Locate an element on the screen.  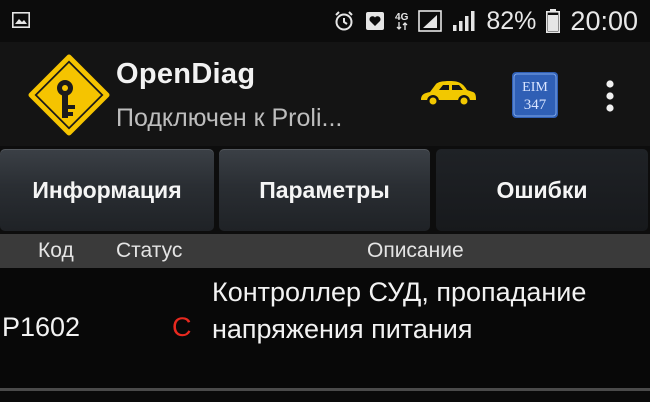
battery-icon is located at coordinates (553, 21).